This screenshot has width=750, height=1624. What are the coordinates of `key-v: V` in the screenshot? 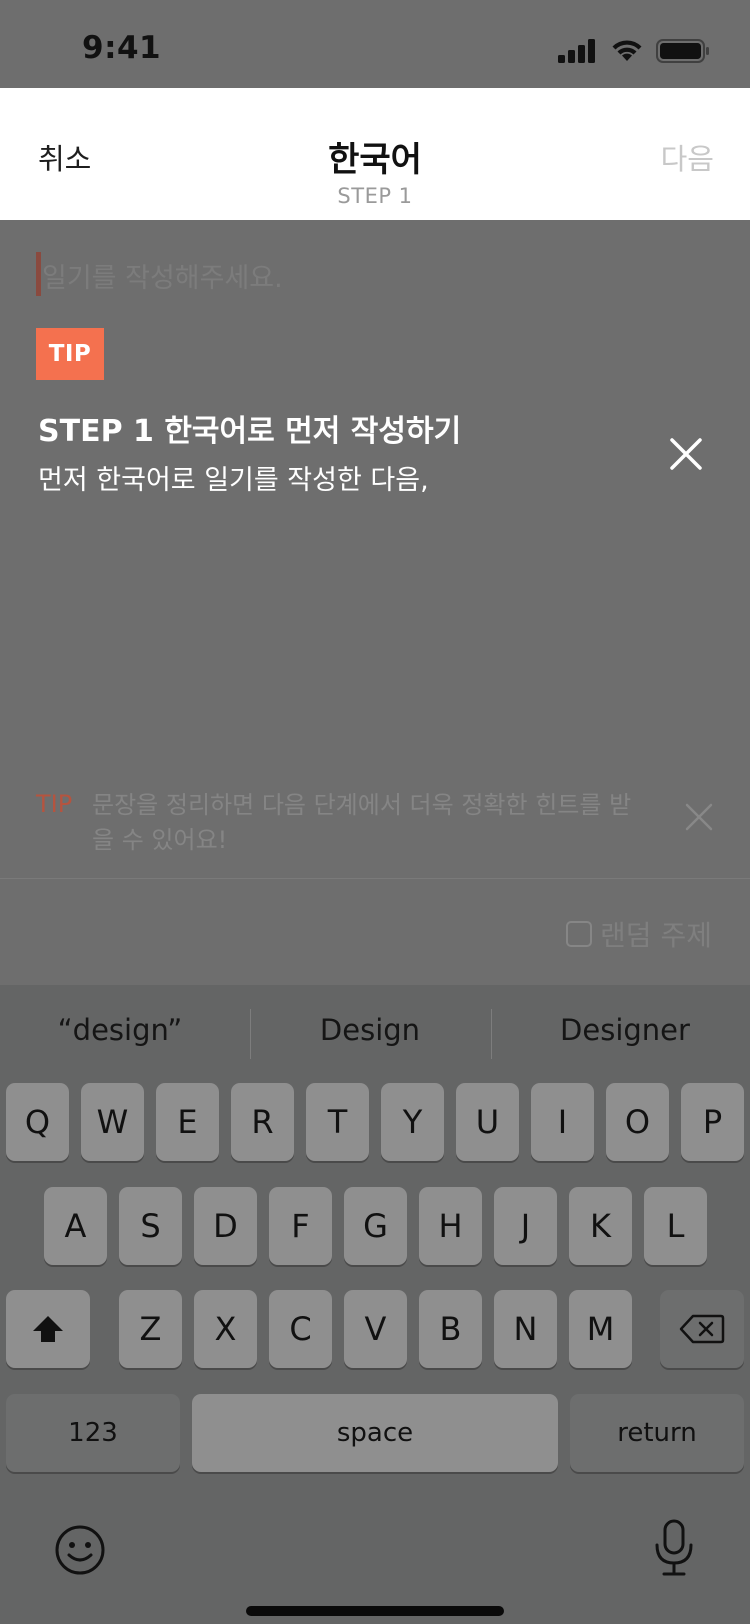 It's located at (375, 1329).